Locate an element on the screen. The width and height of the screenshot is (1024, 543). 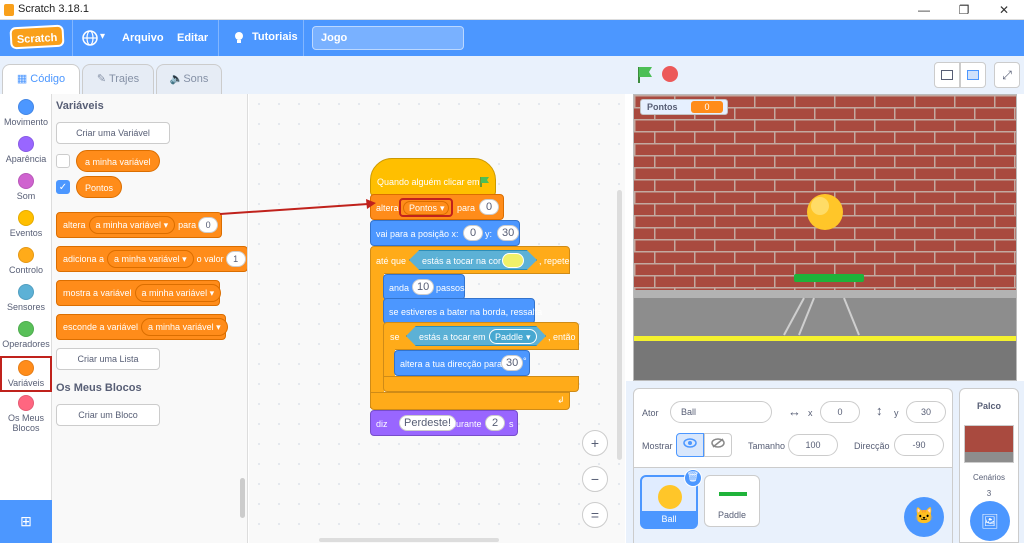
project-title-input: Jogo is located at coordinates (388, 38).